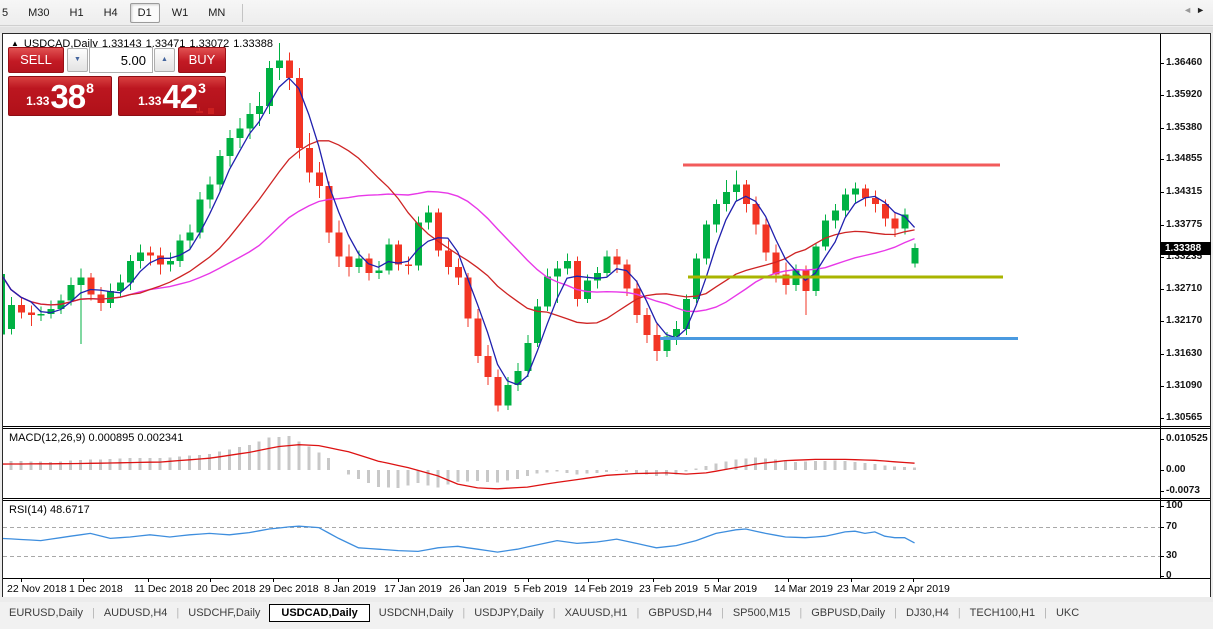 The width and height of the screenshot is (1213, 629). Describe the element at coordinates (927, 613) in the screenshot. I see `chart-tab-dj30-h4: DJ30,H4` at that location.